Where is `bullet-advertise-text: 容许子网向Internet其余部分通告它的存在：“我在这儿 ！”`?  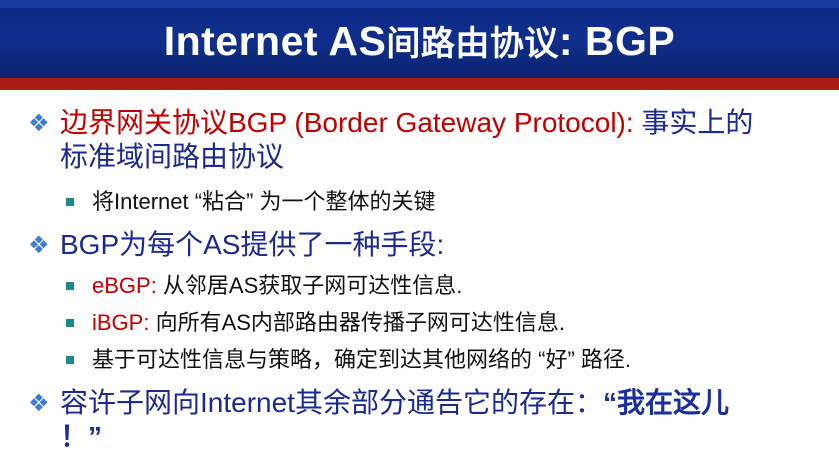 bullet-advertise-text: 容许子网向Internet其余部分通告它的存在：“我在这儿 ！” is located at coordinates (428, 420).